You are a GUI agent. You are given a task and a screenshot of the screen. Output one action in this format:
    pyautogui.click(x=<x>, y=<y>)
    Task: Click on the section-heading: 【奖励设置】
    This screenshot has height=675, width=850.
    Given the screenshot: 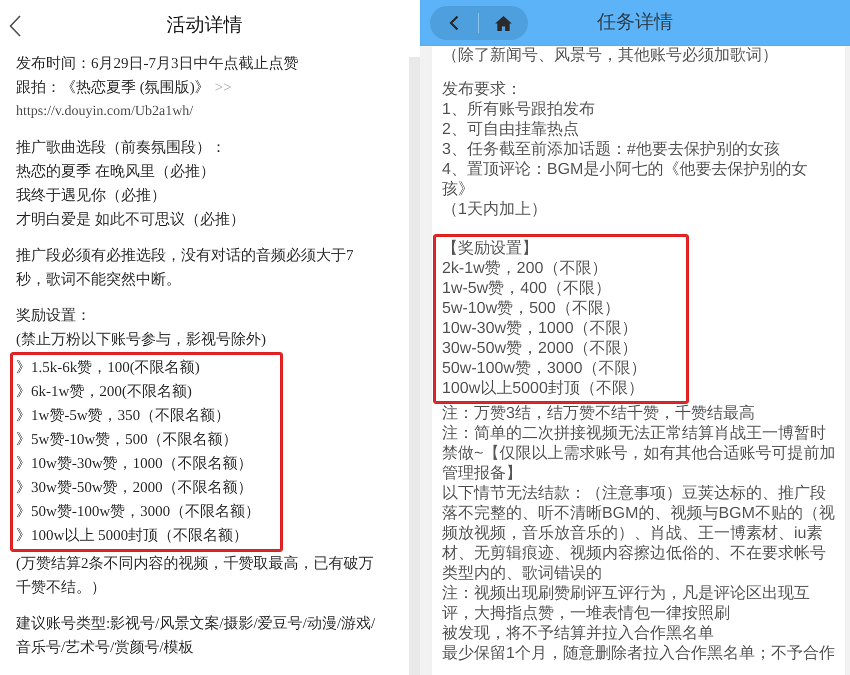 What is the action you would take?
    pyautogui.click(x=490, y=249)
    